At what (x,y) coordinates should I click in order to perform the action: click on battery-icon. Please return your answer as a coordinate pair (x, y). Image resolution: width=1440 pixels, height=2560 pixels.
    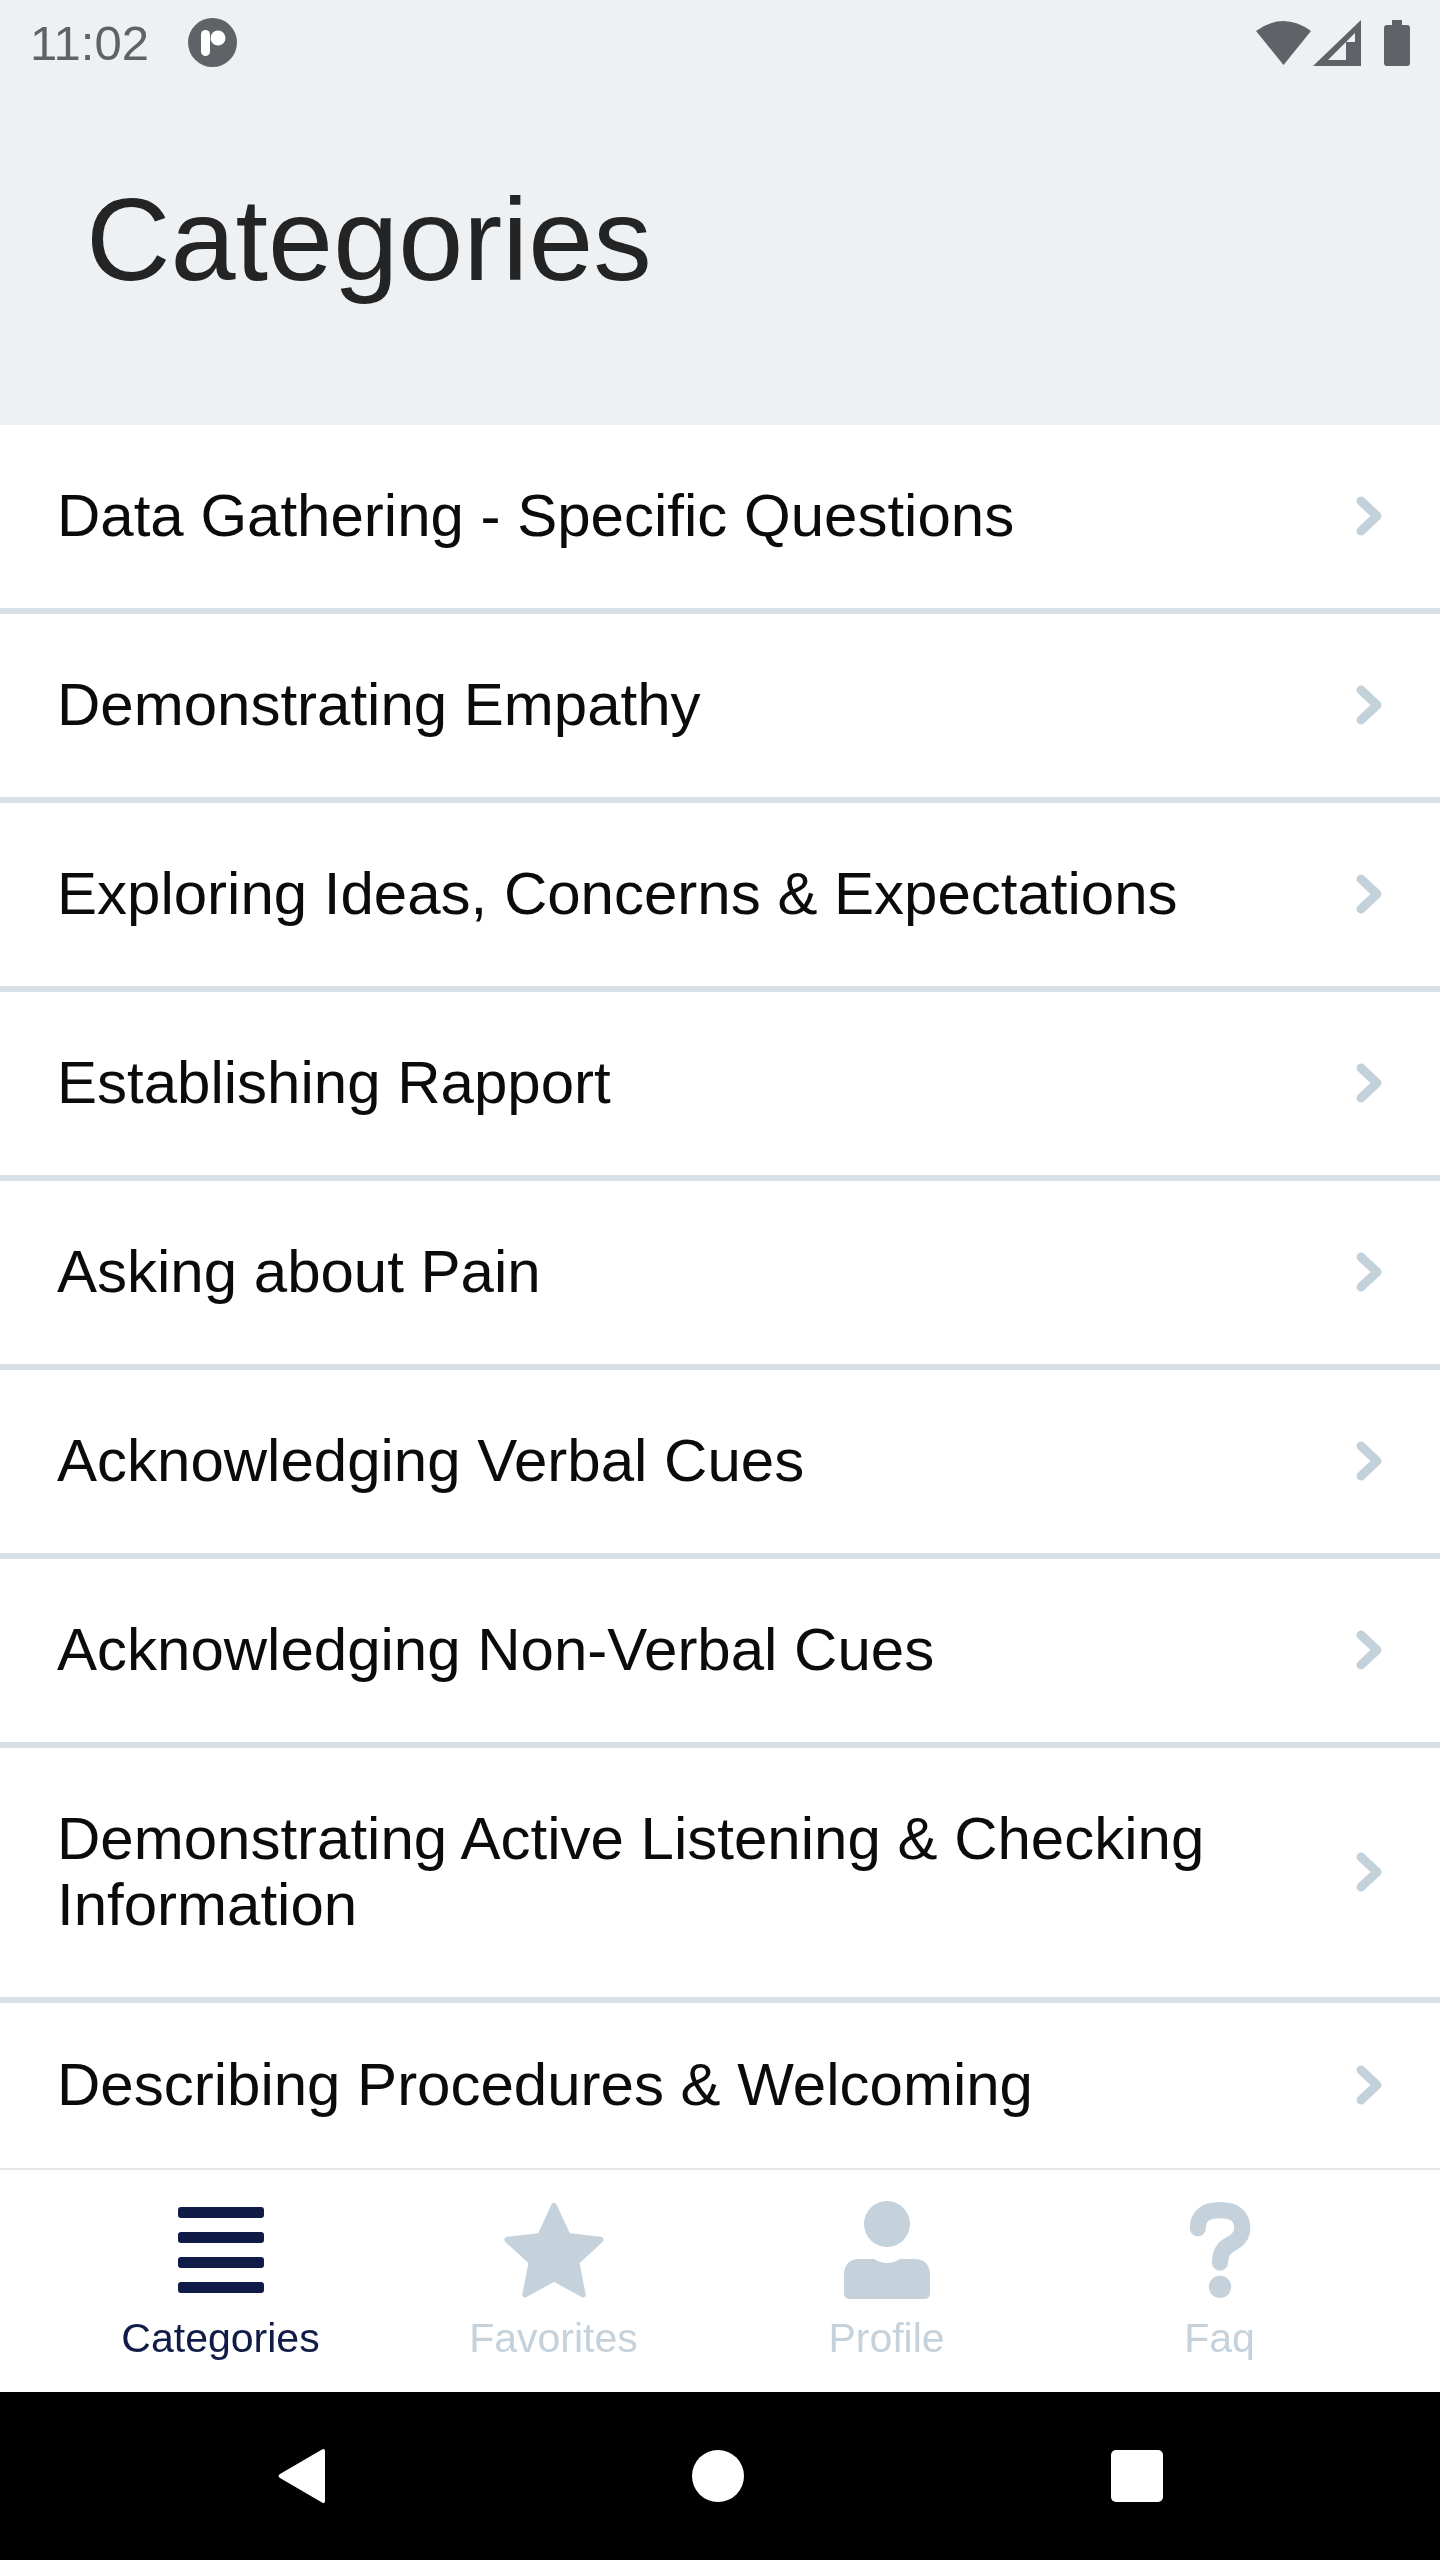
    Looking at the image, I should click on (1397, 42).